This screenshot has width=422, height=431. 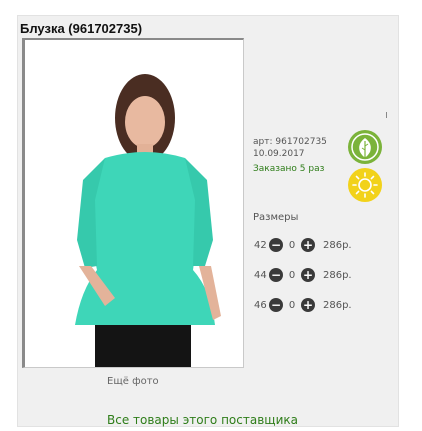 I want to click on size-row: 42 − 0 + 286р., so click(x=303, y=245).